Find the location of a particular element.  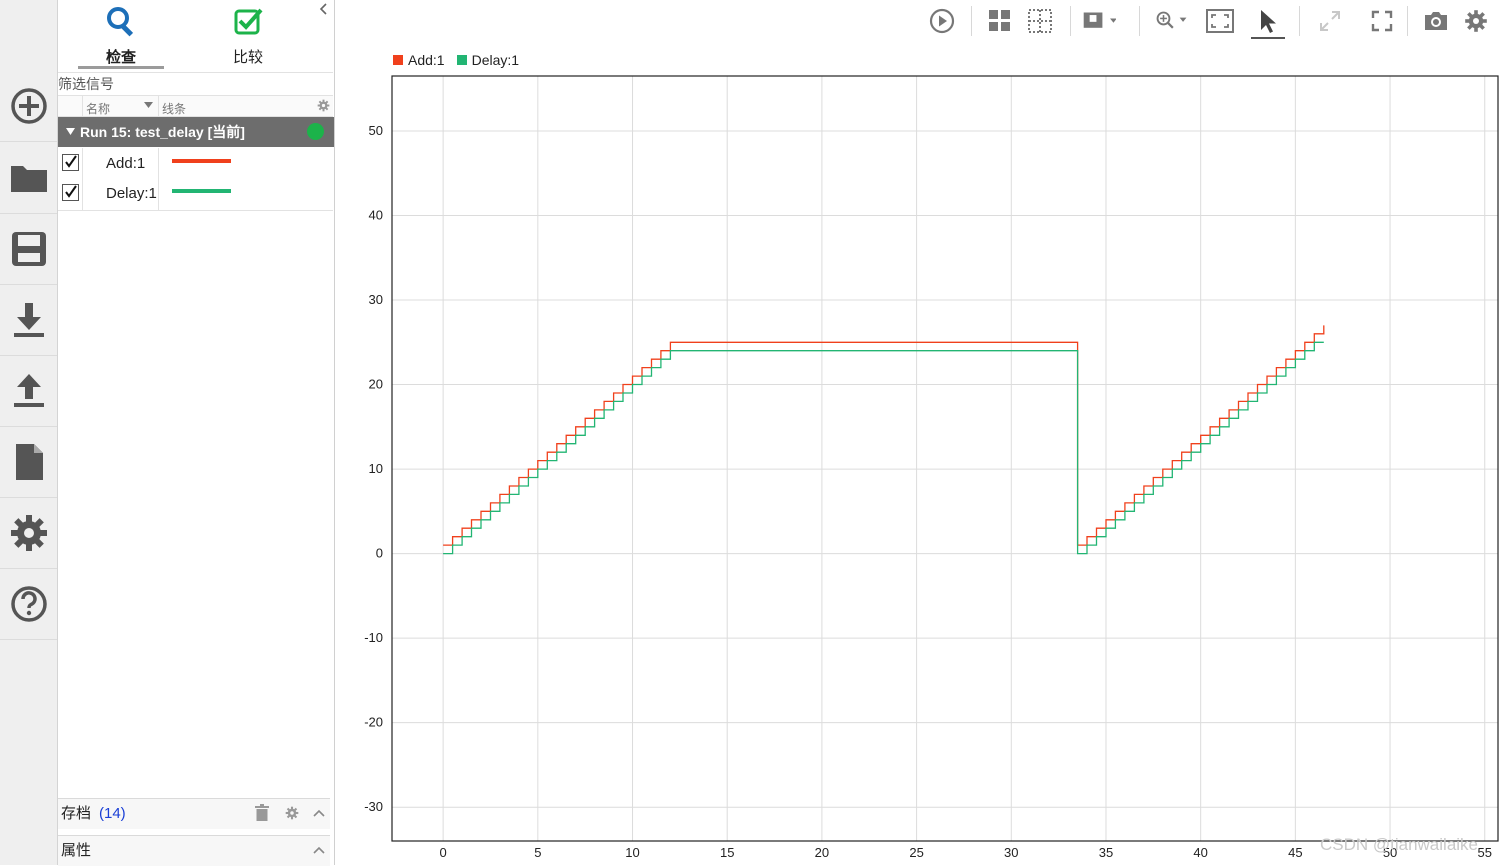

column-settings-icon is located at coordinates (323, 105).